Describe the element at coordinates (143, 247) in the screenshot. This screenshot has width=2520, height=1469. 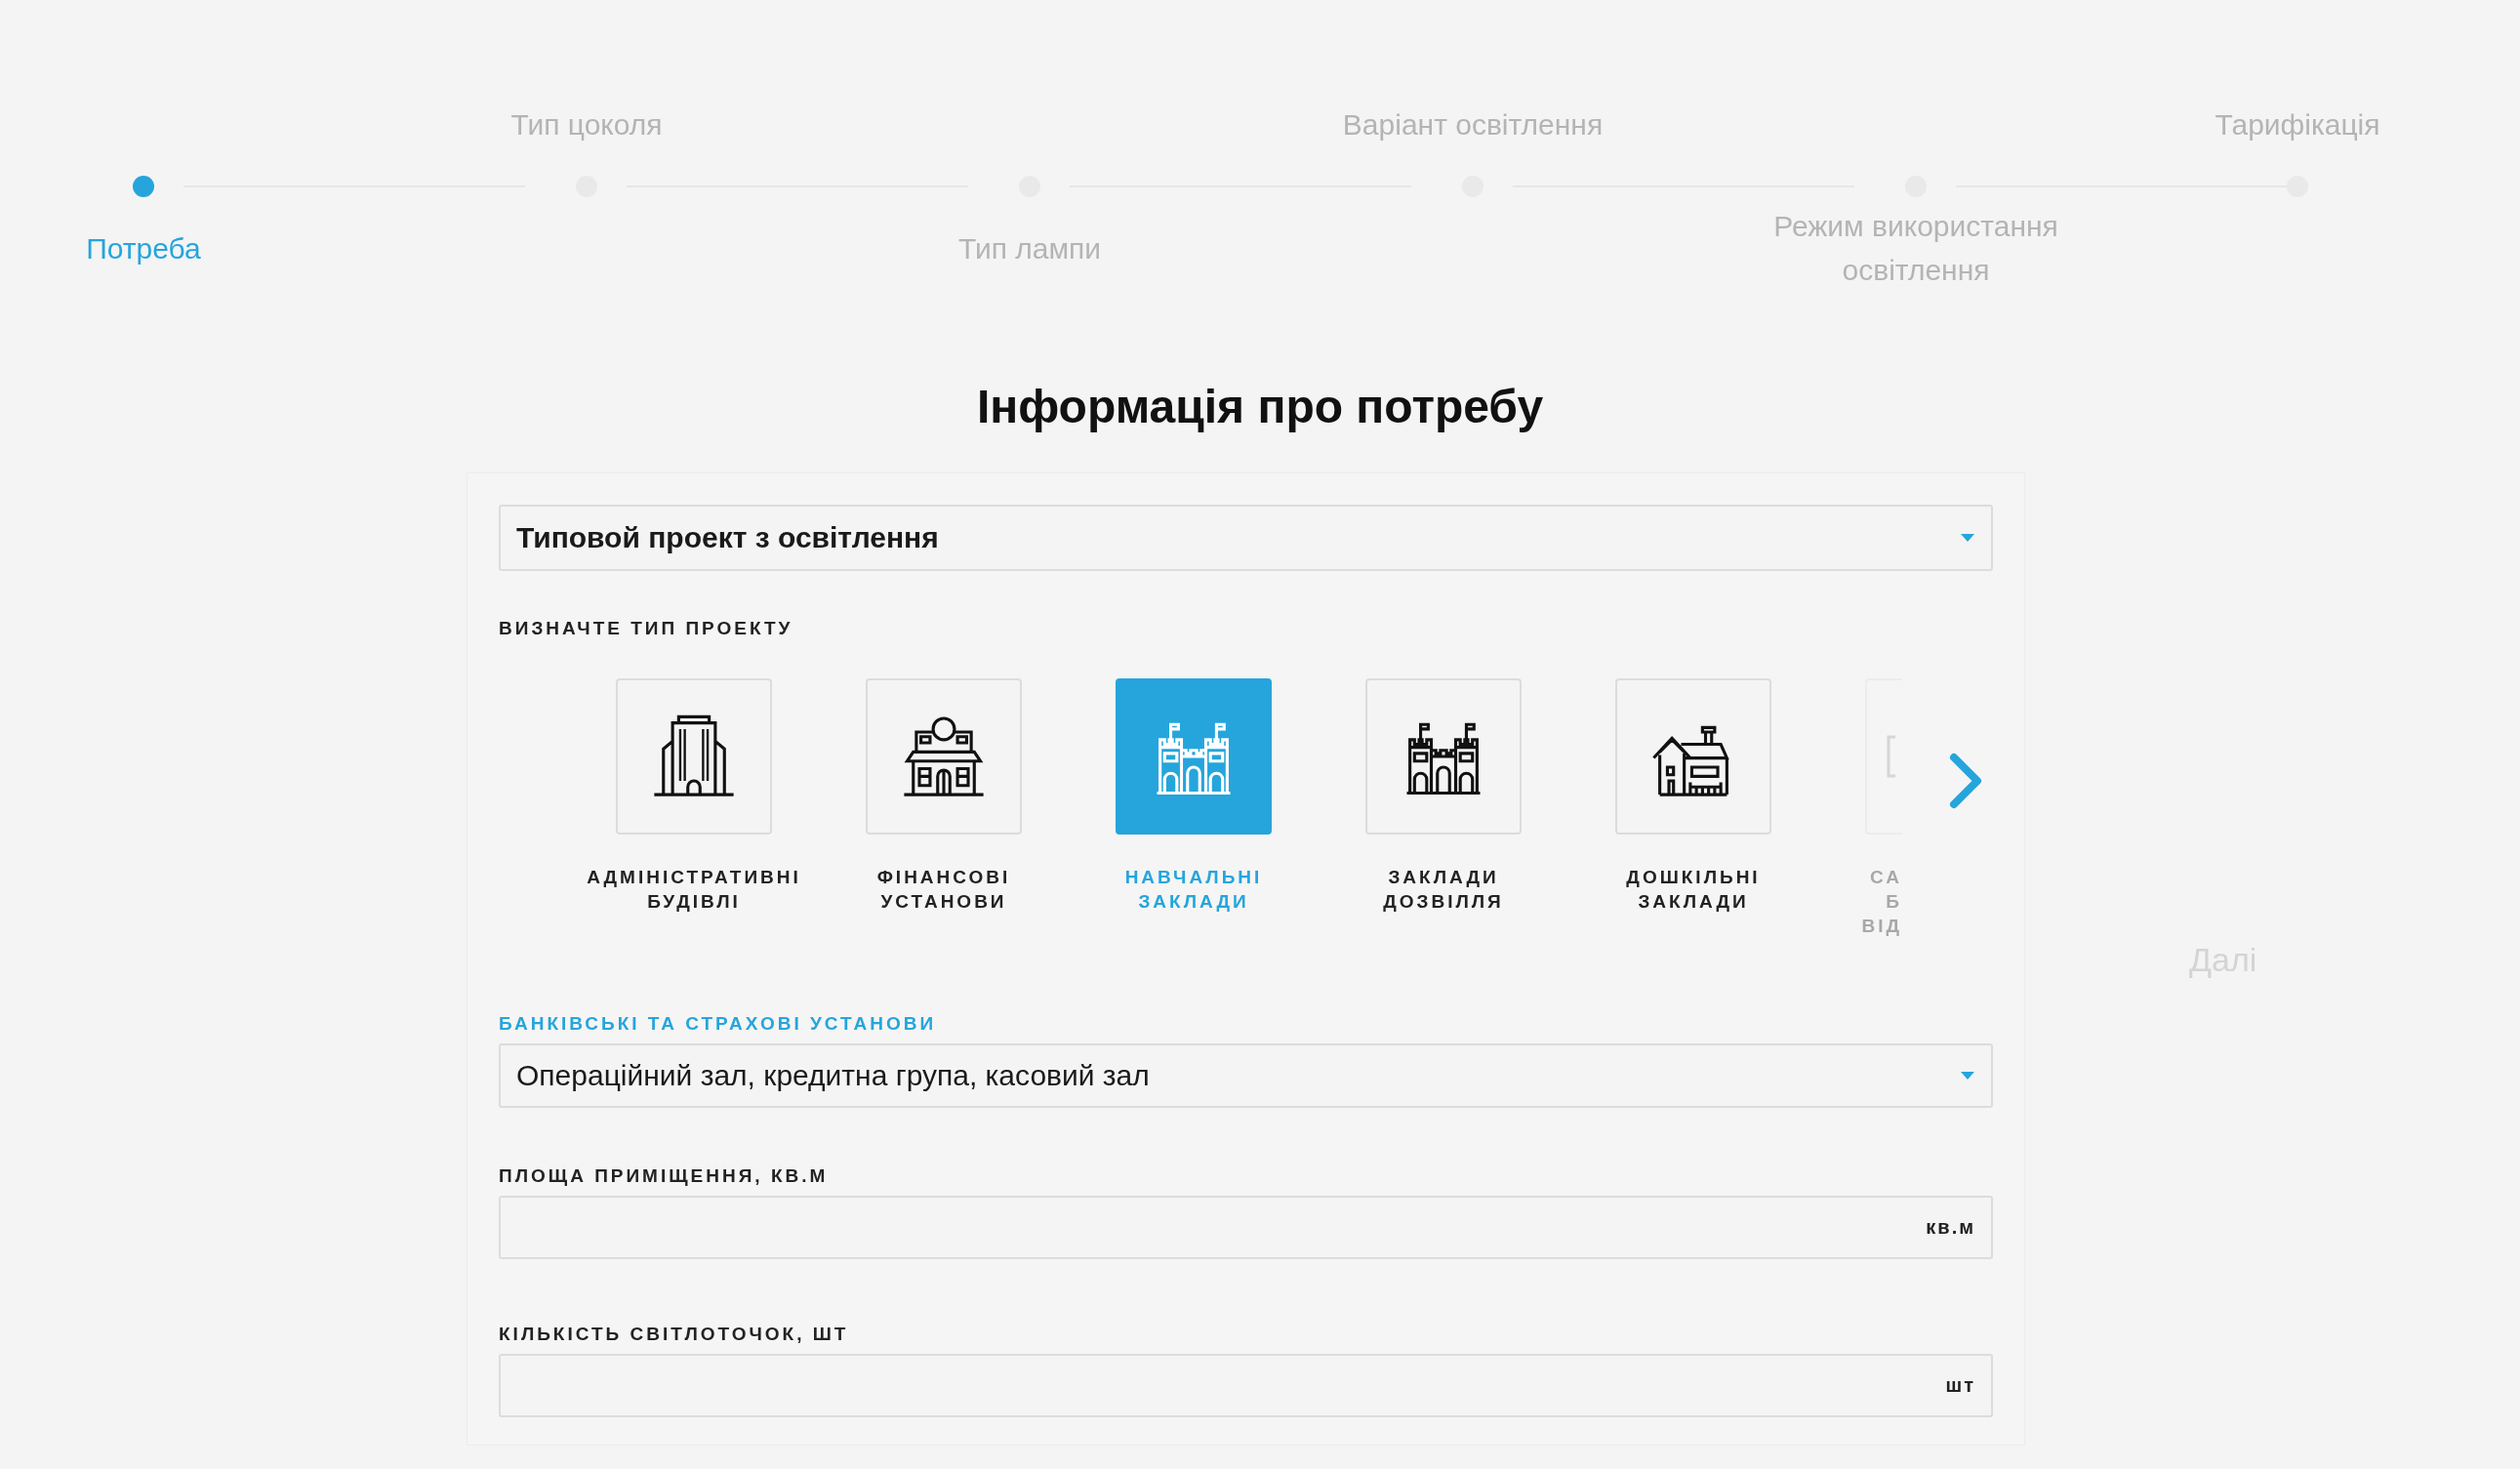
I see `step-label: Потреба` at that location.